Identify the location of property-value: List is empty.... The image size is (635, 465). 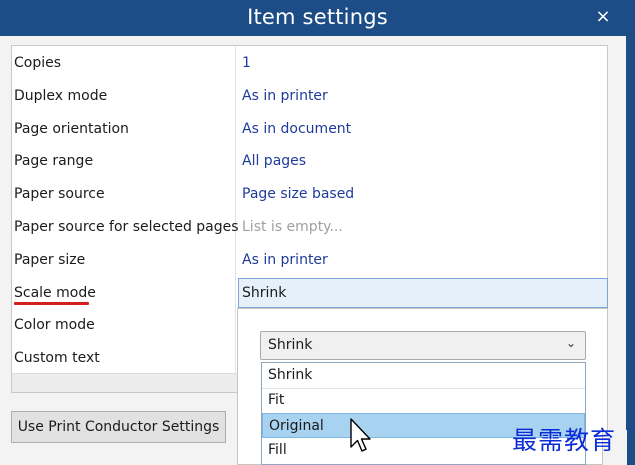
(292, 227).